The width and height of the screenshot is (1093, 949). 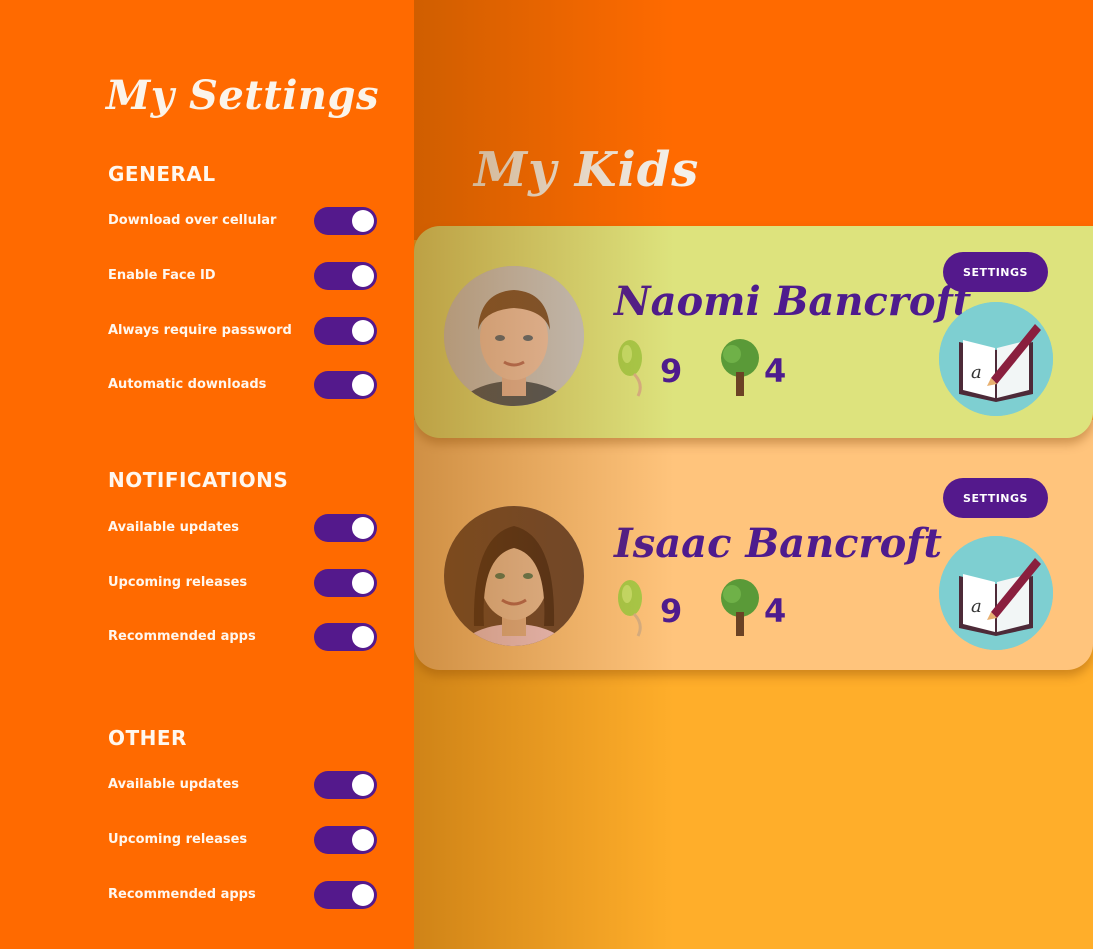 What do you see at coordinates (147, 738) in the screenshot?
I see `section-title-other: OTHER` at bounding box center [147, 738].